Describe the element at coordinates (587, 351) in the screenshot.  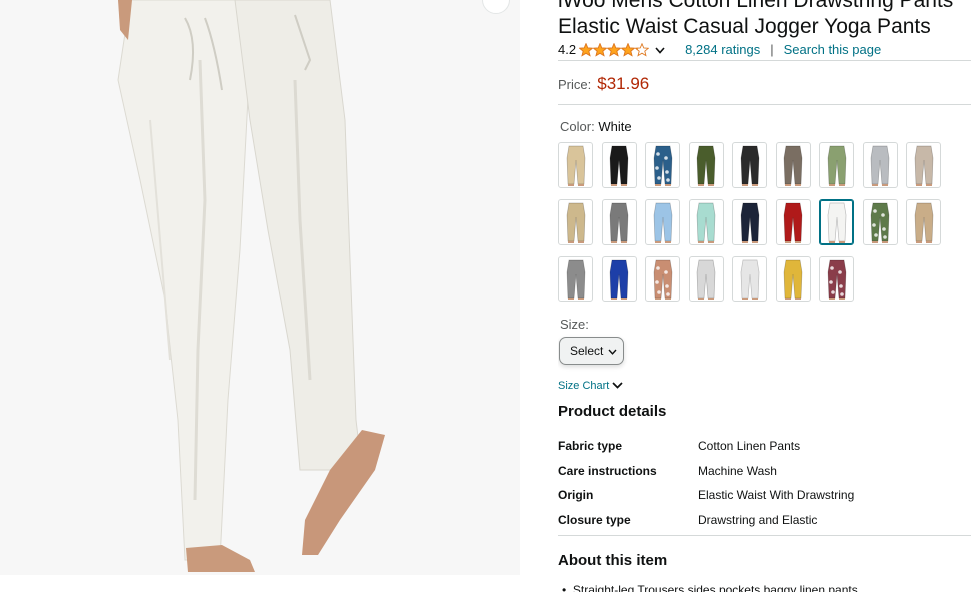
I see `size-dropdown-value: Select` at that location.